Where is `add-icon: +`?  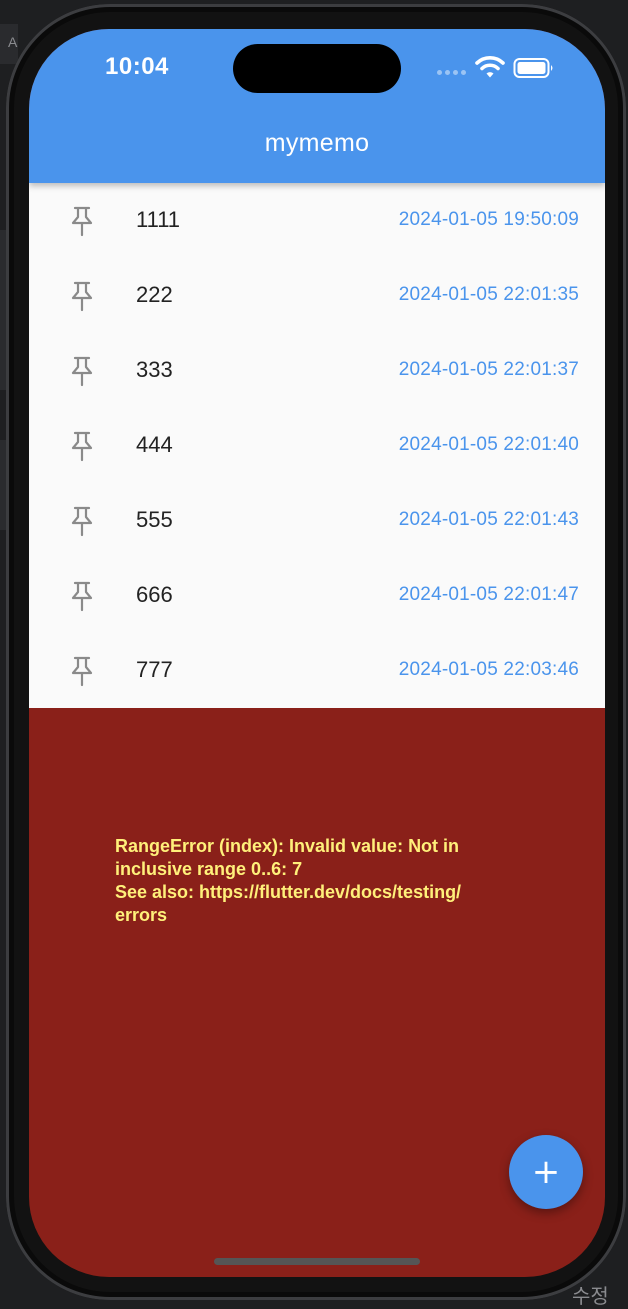
add-icon: + is located at coordinates (546, 1172).